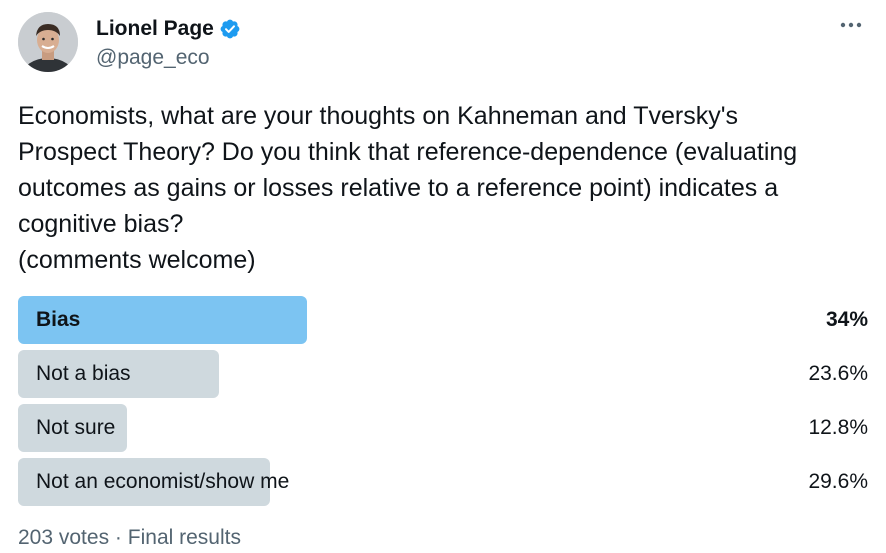  I want to click on poll-footer: 203 votes · Final results, so click(129, 538).